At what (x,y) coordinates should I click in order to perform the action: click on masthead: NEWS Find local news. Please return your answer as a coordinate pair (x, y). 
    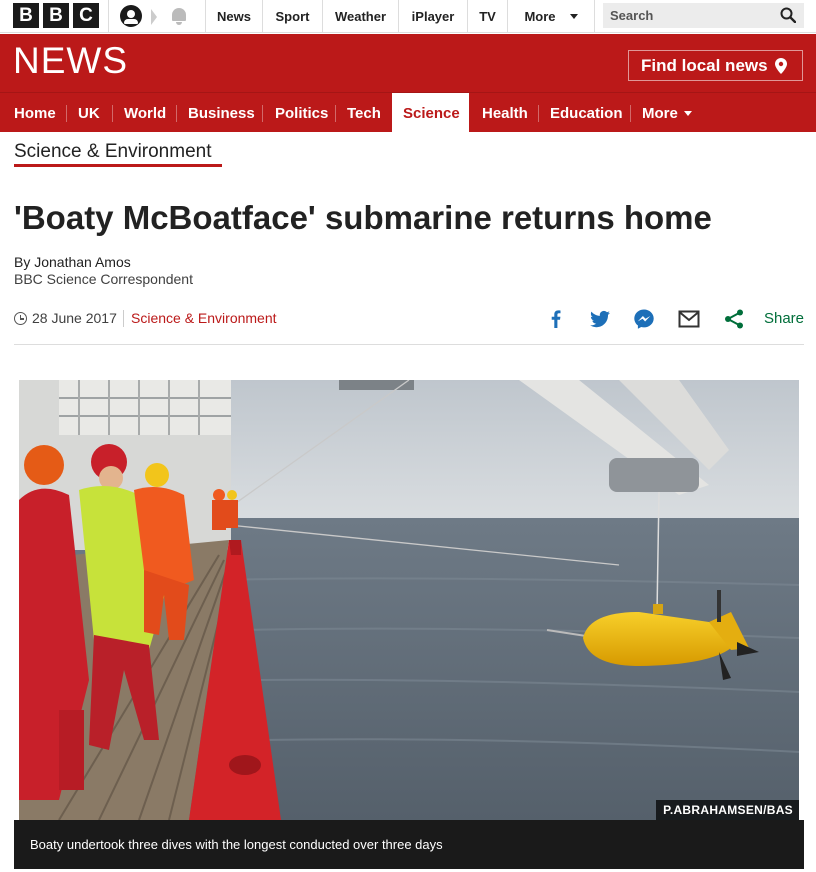
    Looking at the image, I should click on (408, 63).